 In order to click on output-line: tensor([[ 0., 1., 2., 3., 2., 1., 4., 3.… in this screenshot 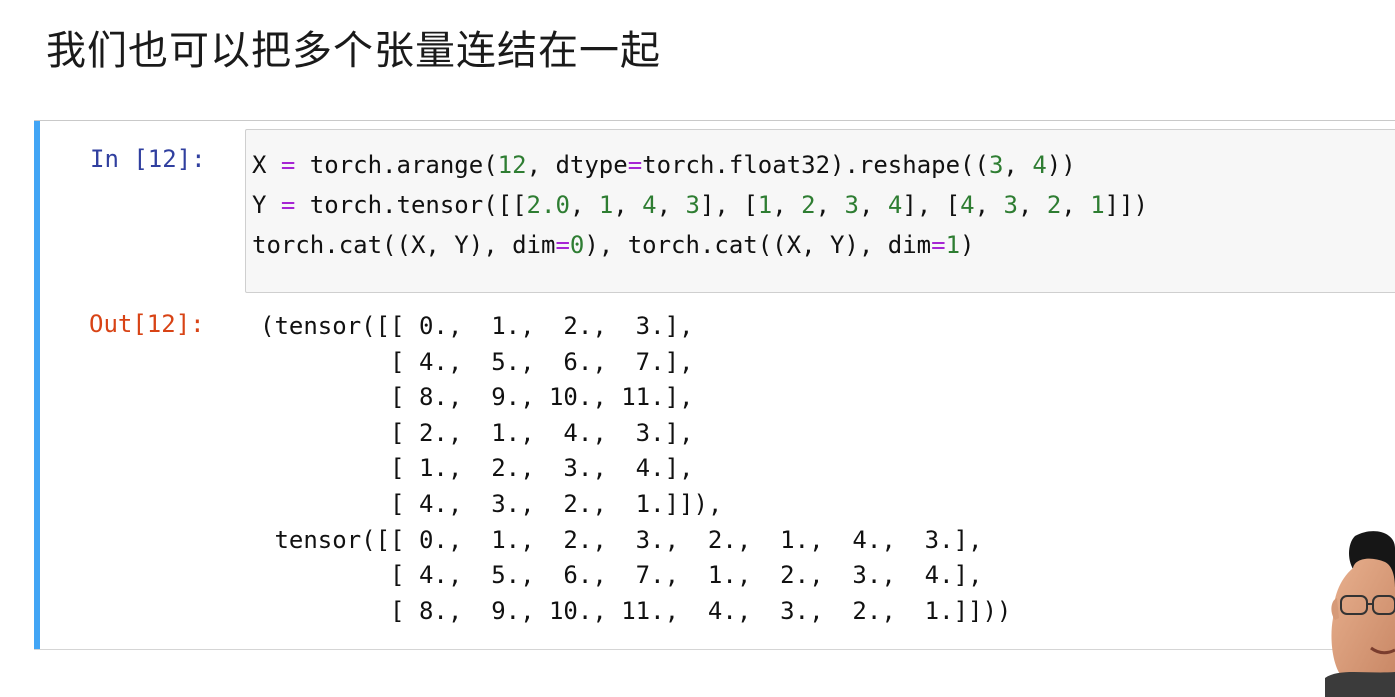, I will do `click(621, 539)`.